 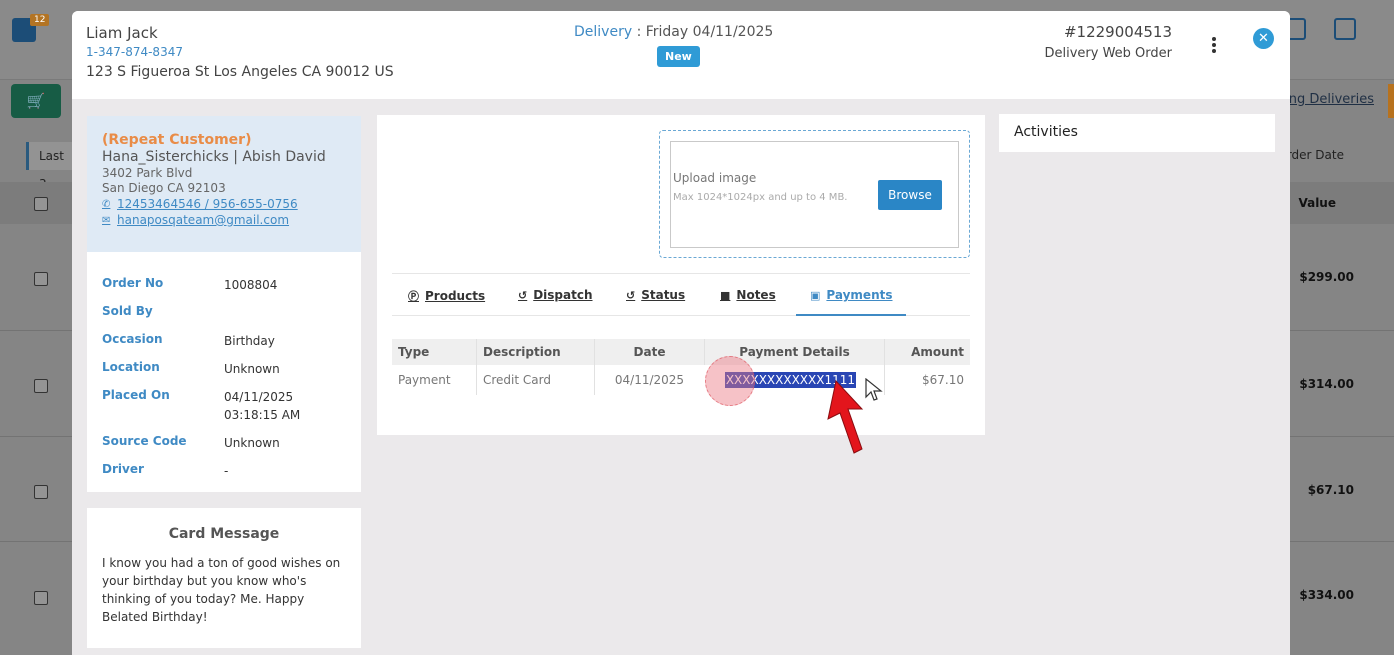 I want to click on tab-products: Ⓟ Products, so click(x=446, y=296).